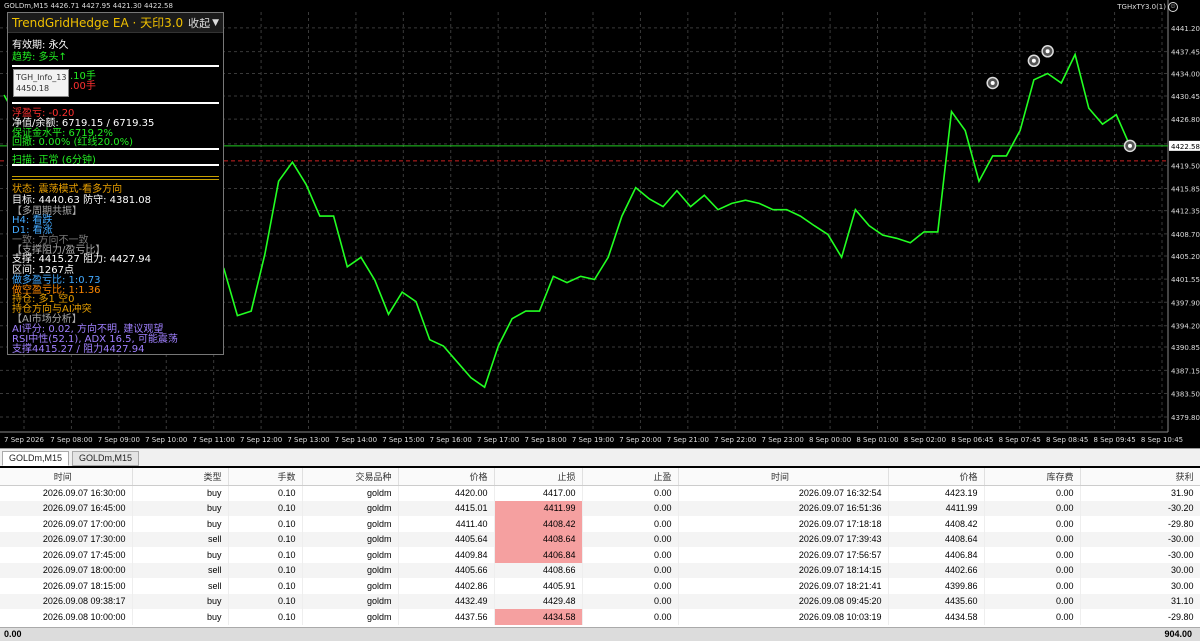  I want to click on cell-close-time: 2026.09.07 17:39:43, so click(783, 539).